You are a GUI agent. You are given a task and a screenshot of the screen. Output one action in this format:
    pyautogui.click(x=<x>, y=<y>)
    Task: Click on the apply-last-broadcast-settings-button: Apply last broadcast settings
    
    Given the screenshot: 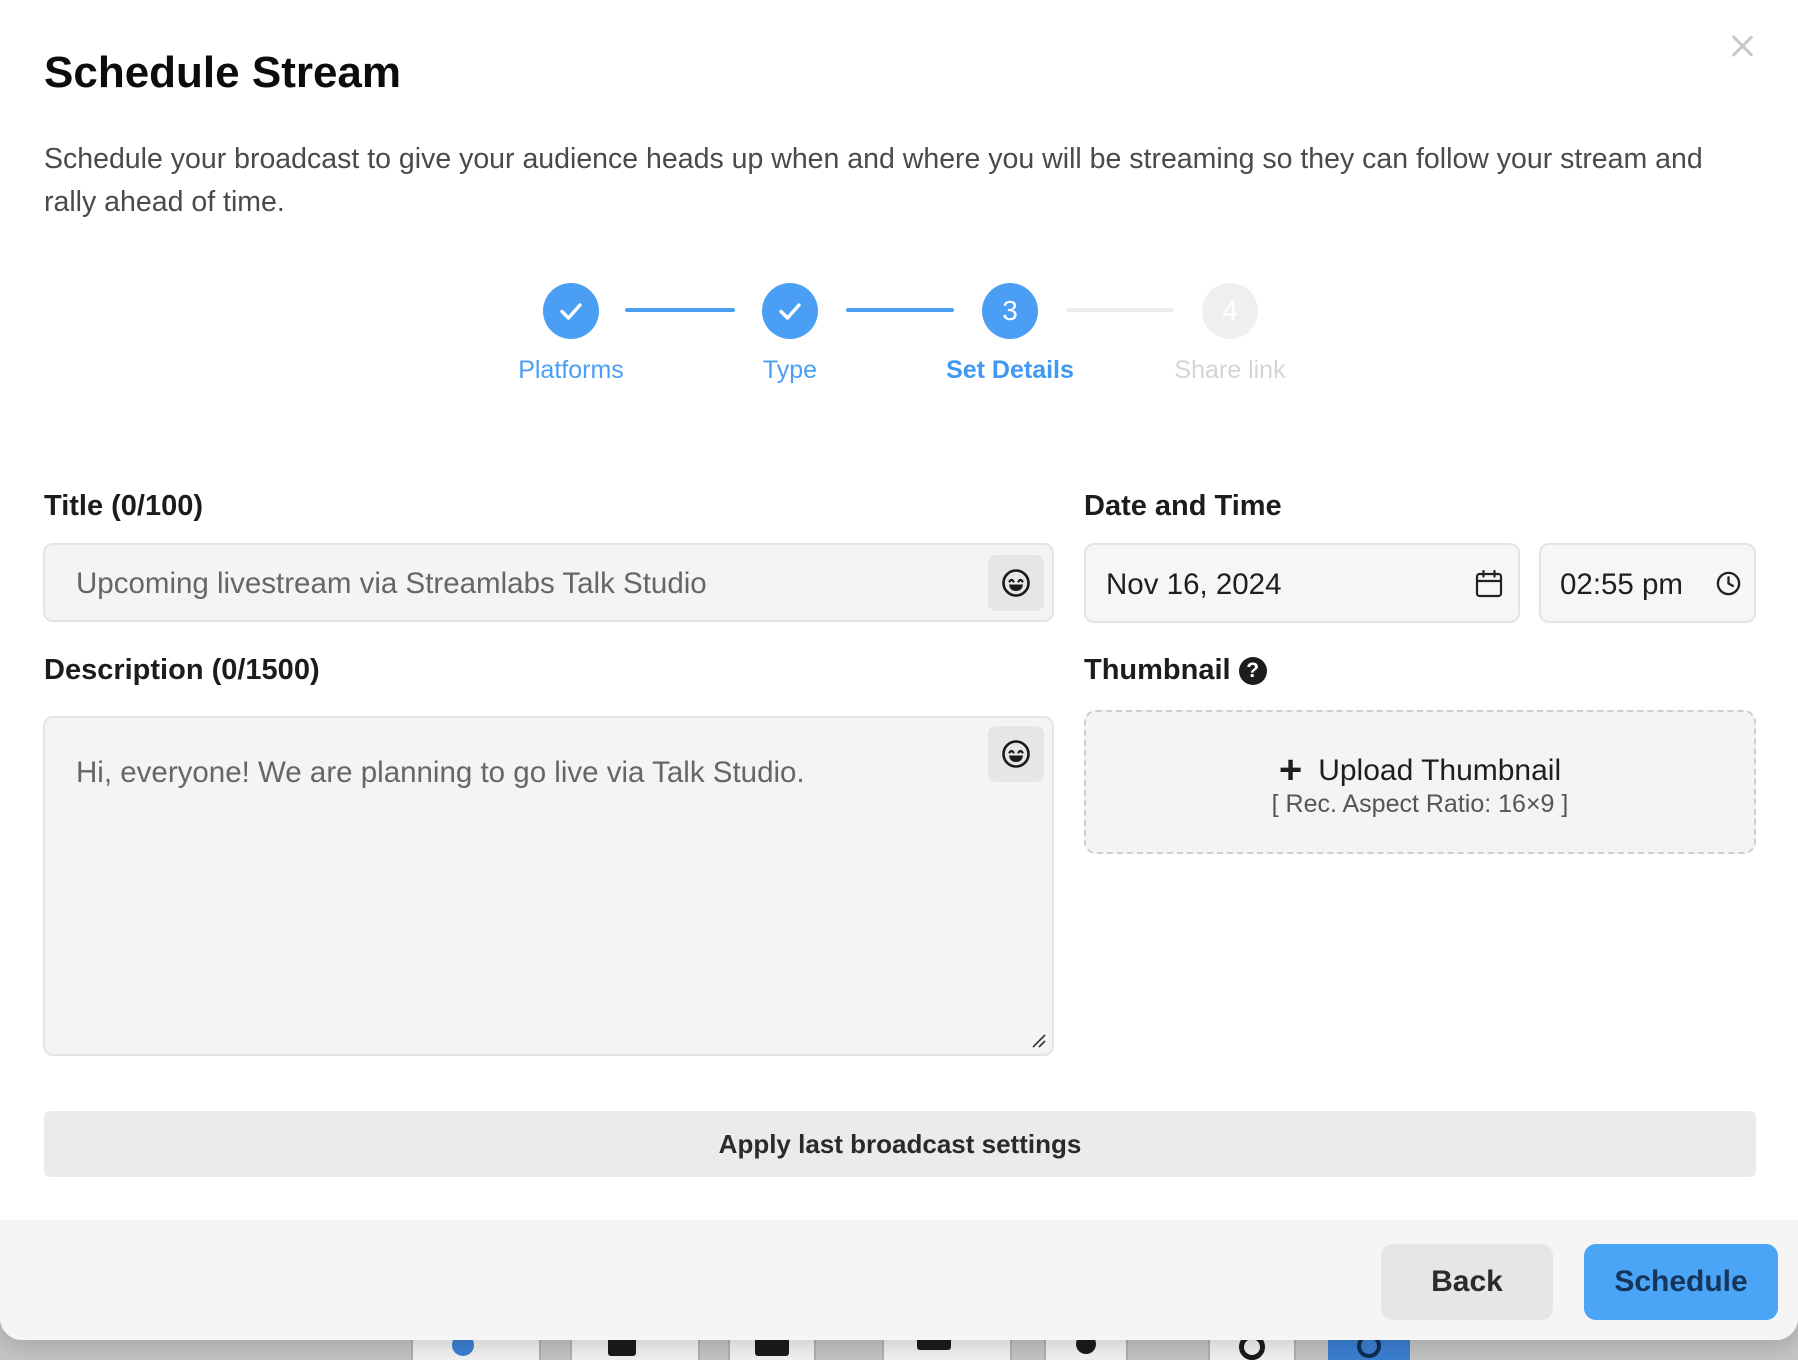 What is the action you would take?
    pyautogui.click(x=900, y=1144)
    